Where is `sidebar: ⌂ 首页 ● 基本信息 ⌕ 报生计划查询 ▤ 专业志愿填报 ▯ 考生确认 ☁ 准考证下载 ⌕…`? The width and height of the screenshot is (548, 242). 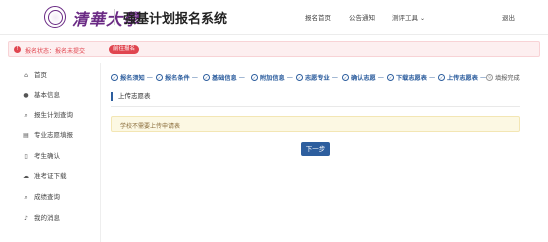 sidebar: ⌂ 首页 ● 基本信息 ⌕ 报生计划查询 ▤ 专业志愿填报 ▯ 考生确认 ☁ 准考证下载 ⌕… is located at coordinates (54, 152).